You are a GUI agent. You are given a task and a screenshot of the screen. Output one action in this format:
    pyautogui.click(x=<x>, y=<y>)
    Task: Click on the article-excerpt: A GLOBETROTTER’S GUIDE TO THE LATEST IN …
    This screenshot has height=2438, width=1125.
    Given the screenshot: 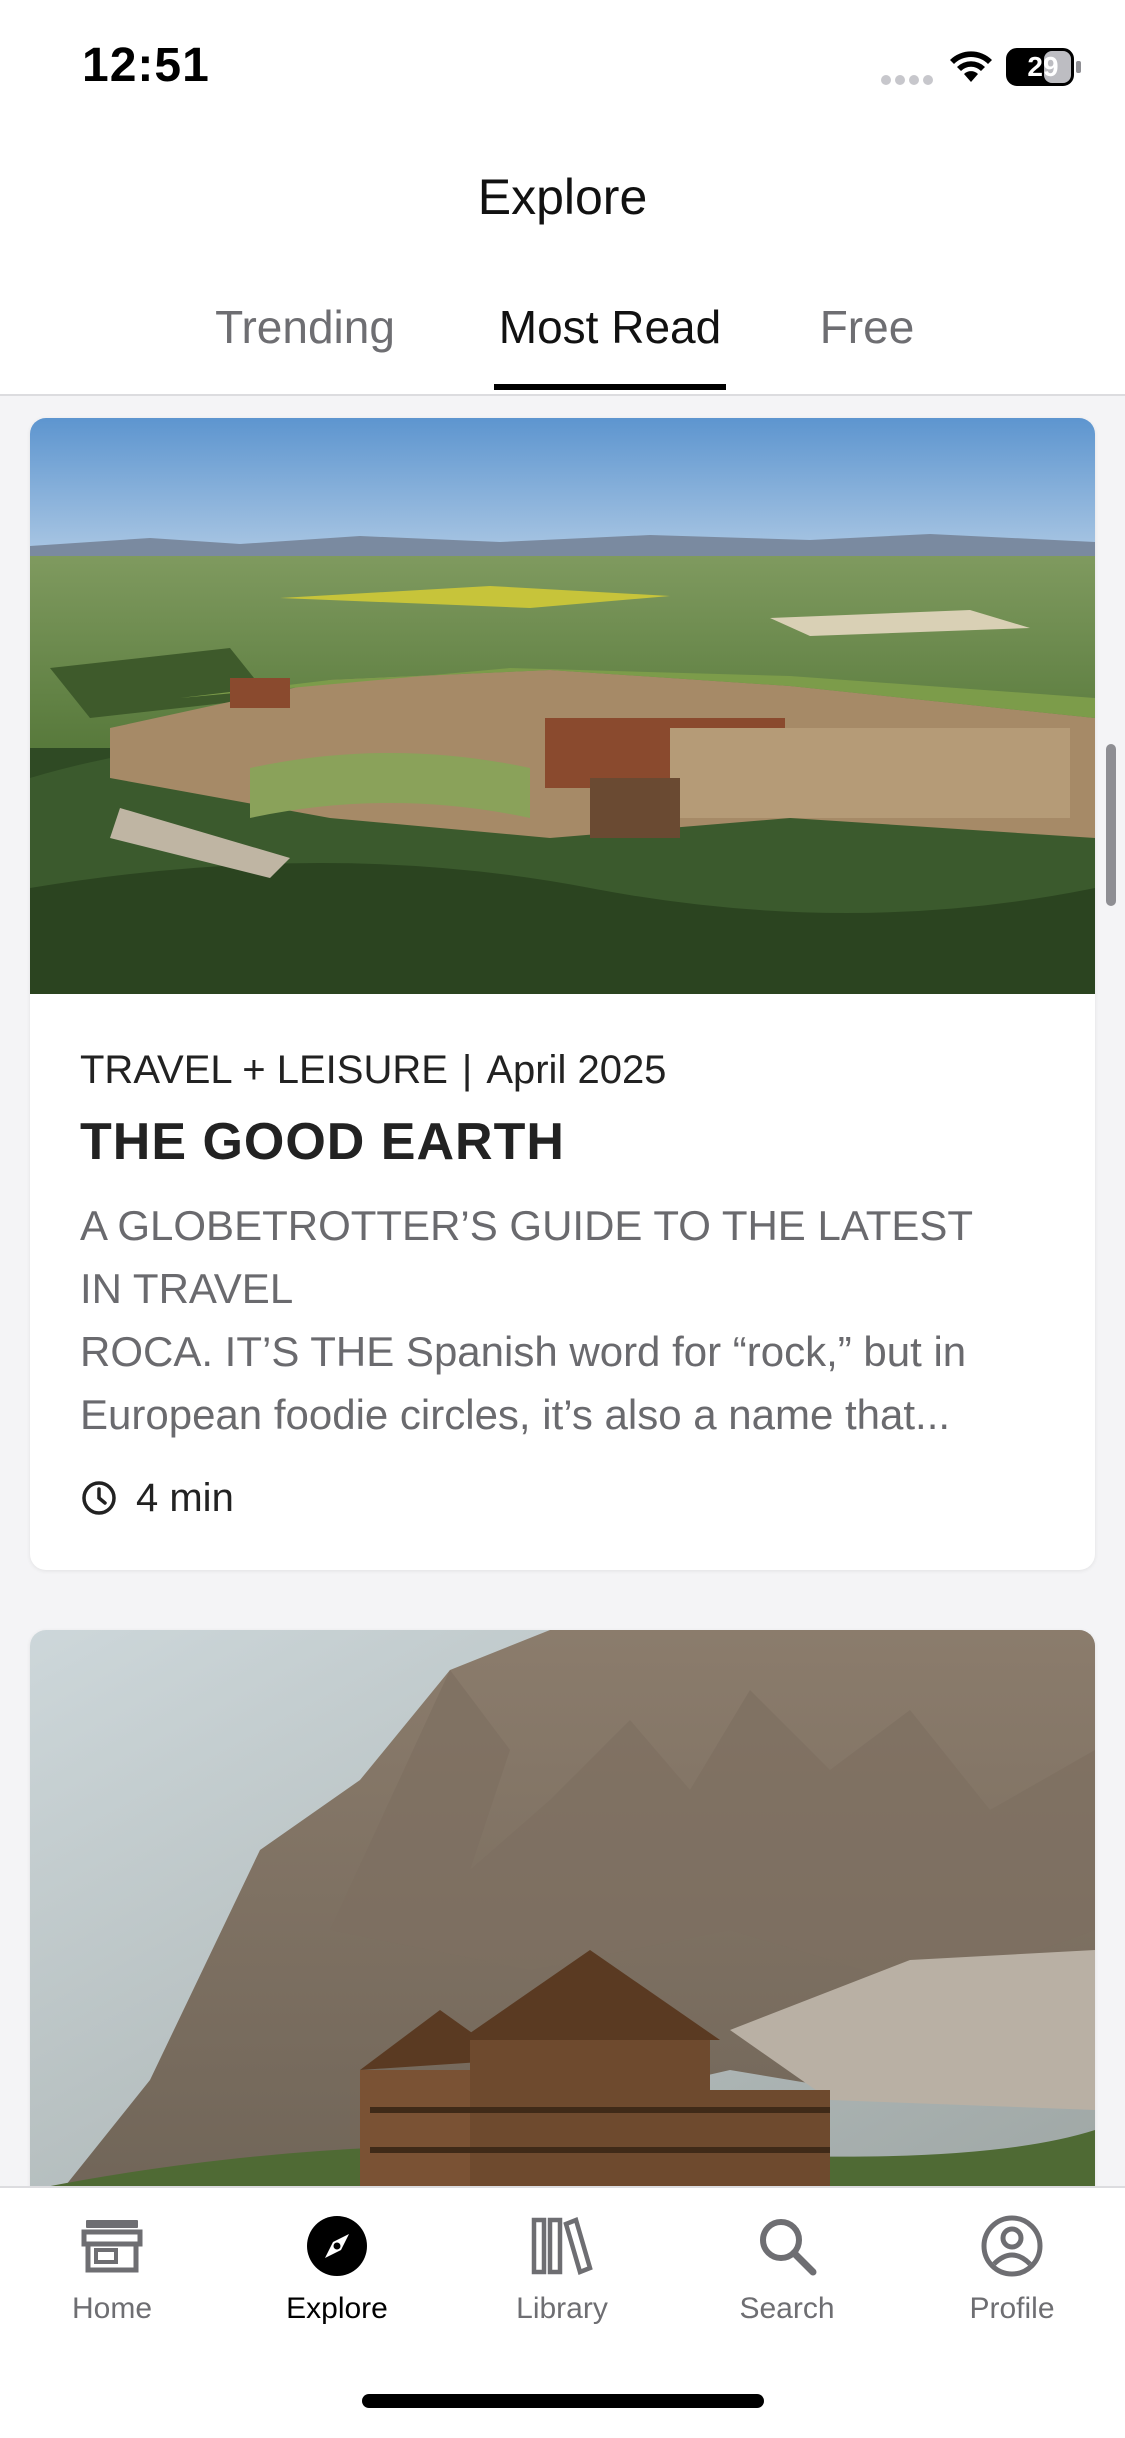 What is the action you would take?
    pyautogui.click(x=575, y=1320)
    